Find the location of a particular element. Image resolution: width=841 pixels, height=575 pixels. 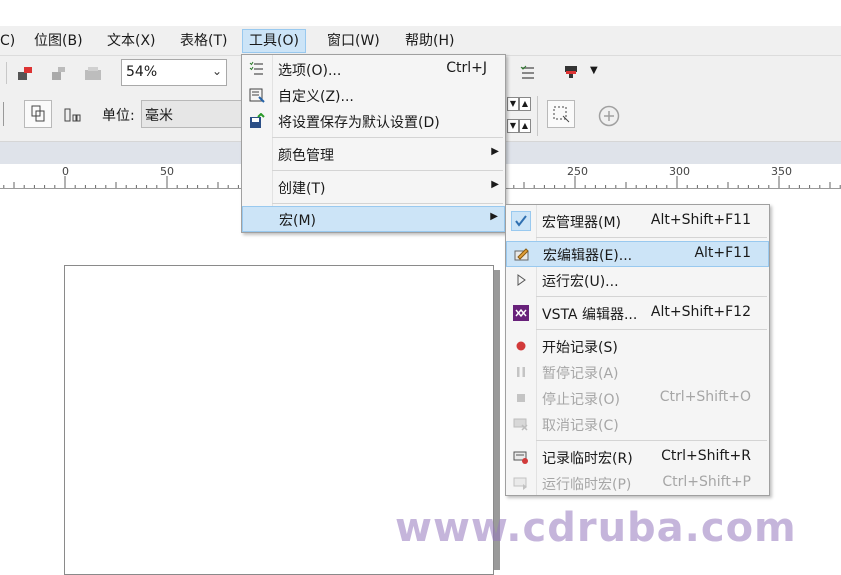

unit-select: 毫米 is located at coordinates (193, 114).